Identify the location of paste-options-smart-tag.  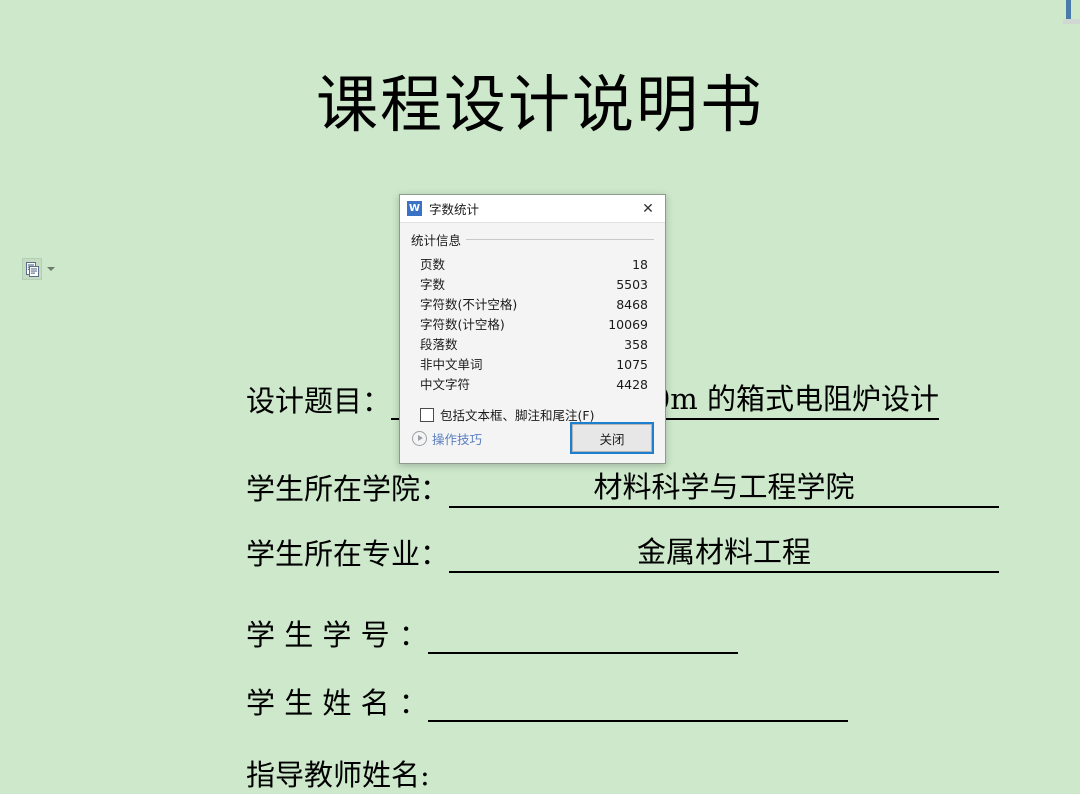
(38, 269).